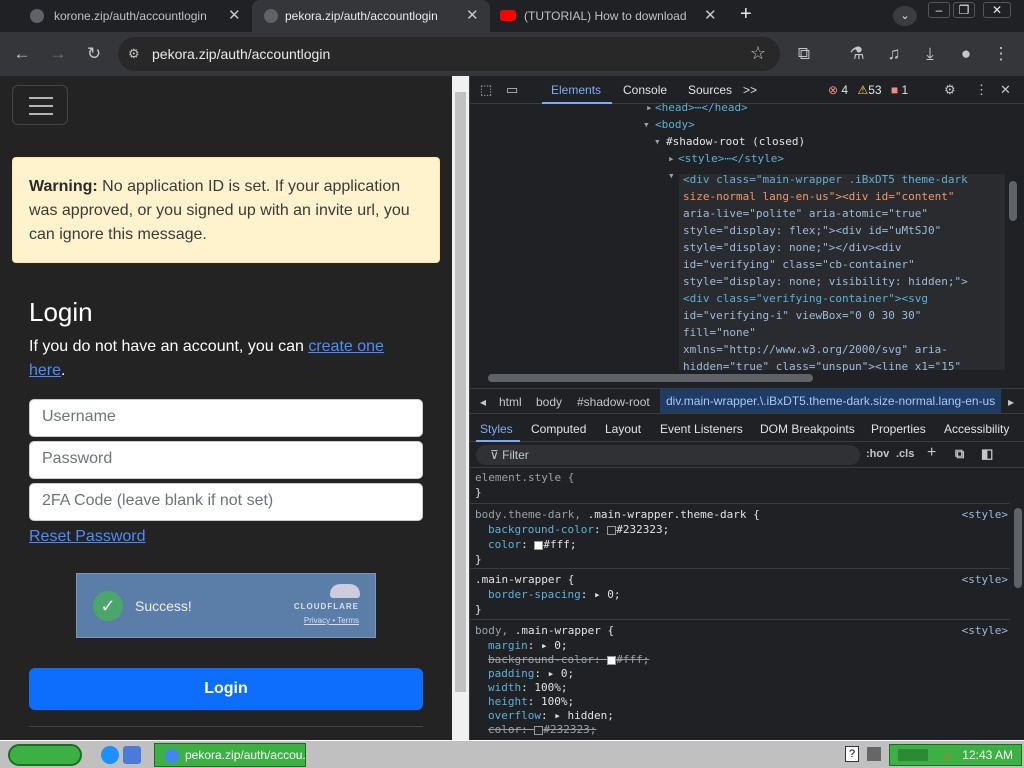 This screenshot has height=768, width=1024. I want to click on start-button, so click(45, 755).